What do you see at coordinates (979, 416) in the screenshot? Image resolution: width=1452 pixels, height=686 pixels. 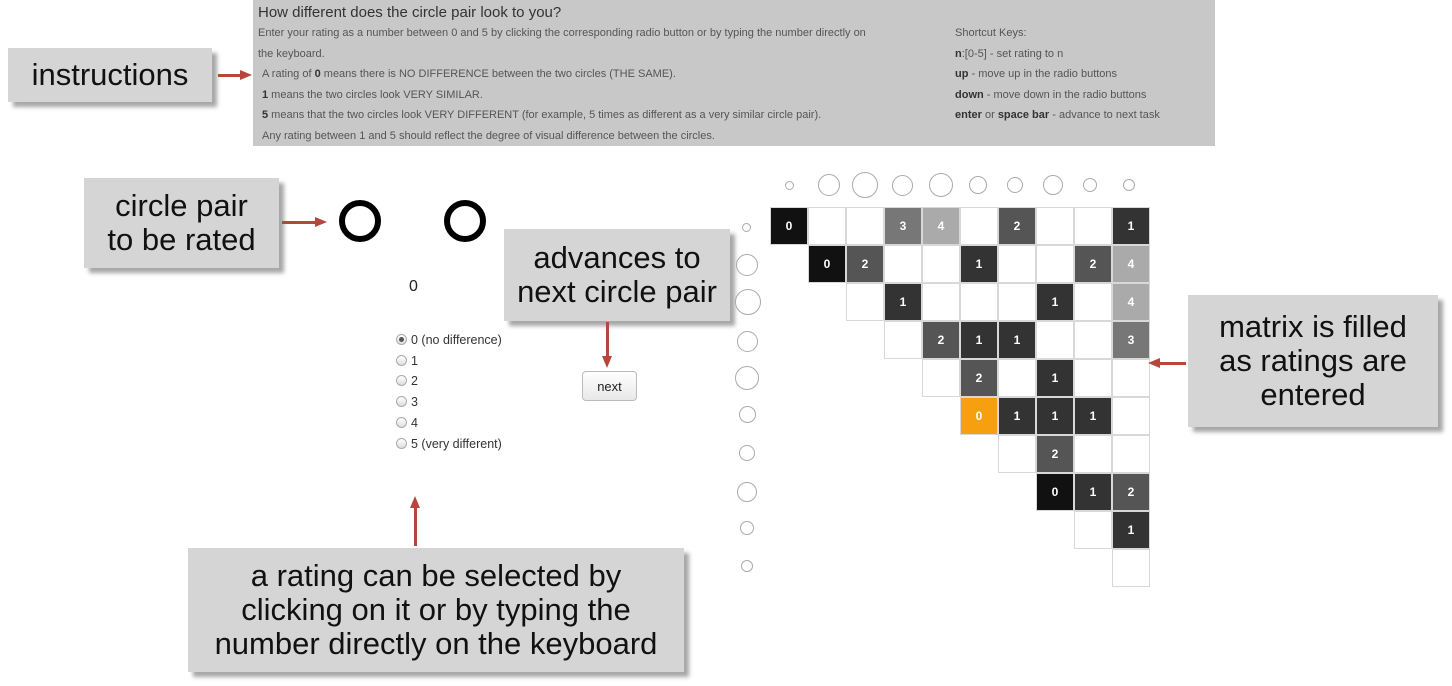 I see `matrix-cell-current: 0` at bounding box center [979, 416].